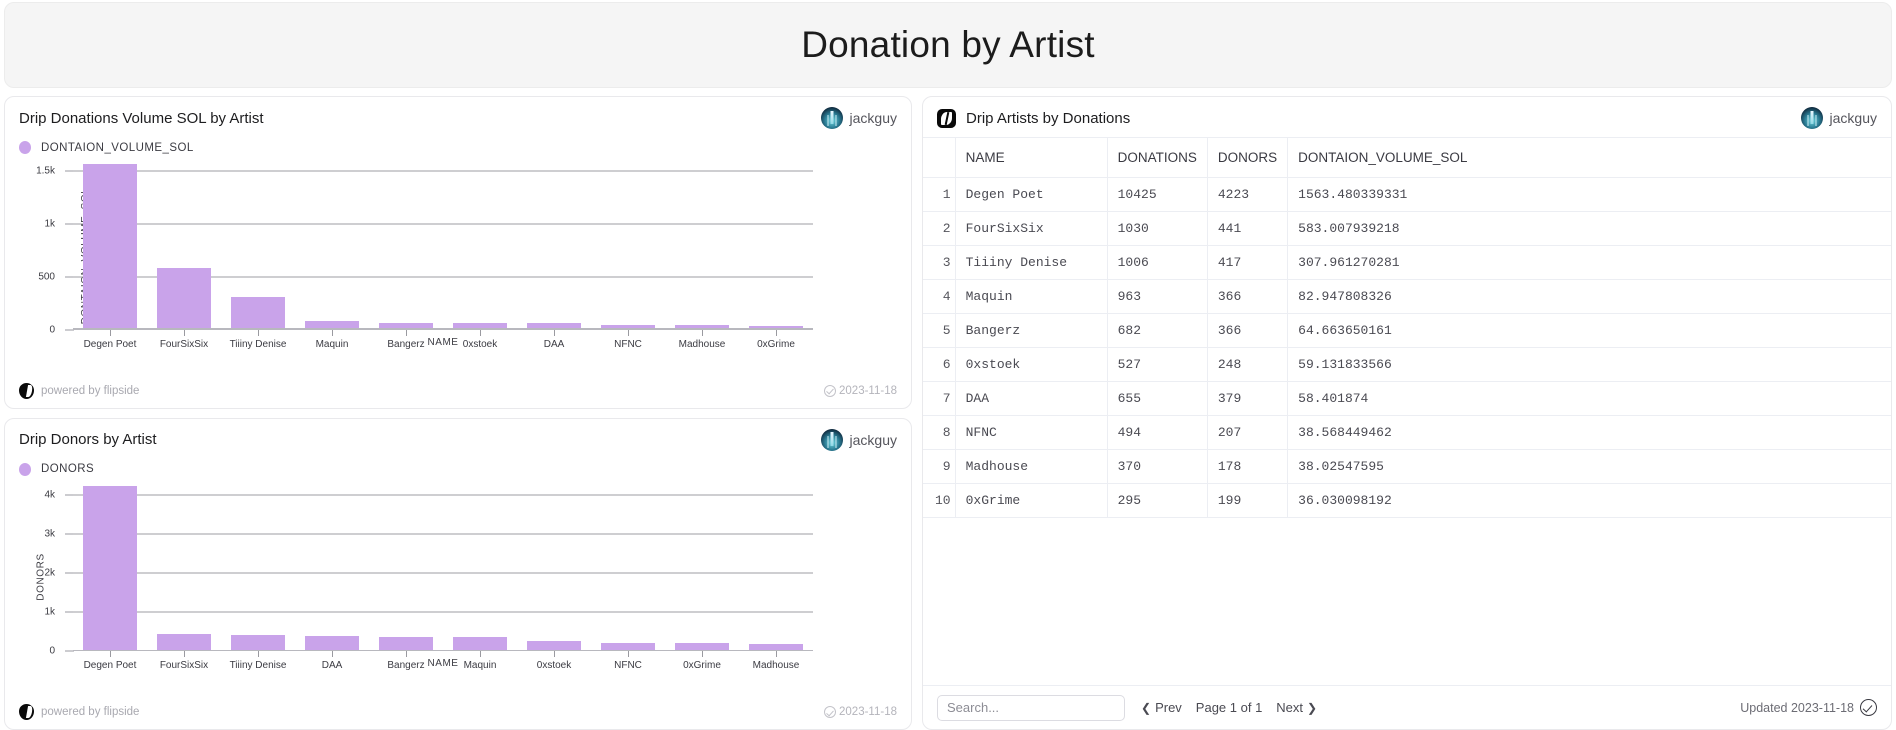  Describe the element at coordinates (1031, 500) in the screenshot. I see `table-cell: 0xGrime` at that location.